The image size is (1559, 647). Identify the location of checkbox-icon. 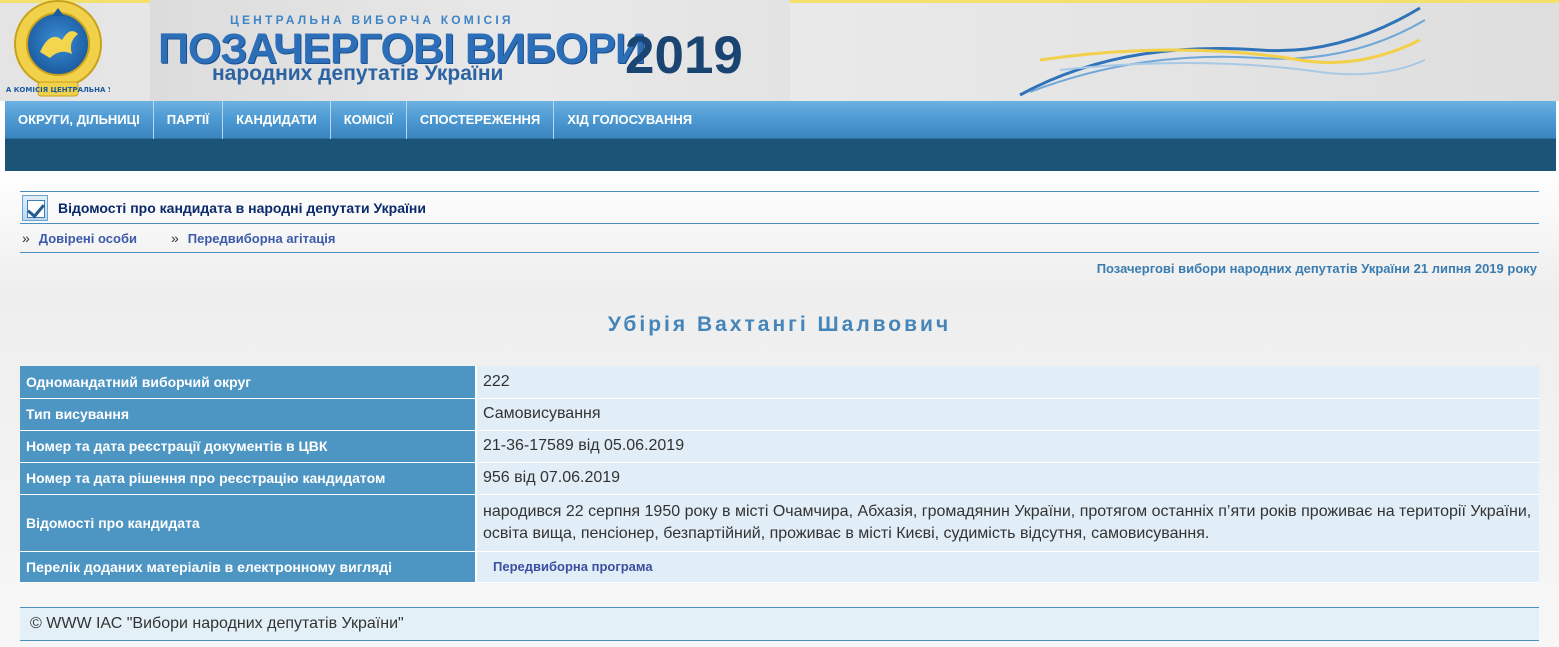
(35, 207).